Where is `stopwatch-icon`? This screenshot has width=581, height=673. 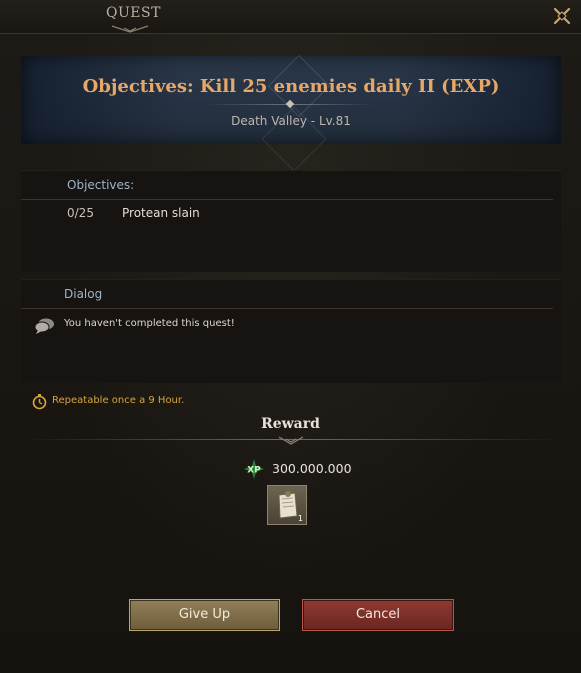 stopwatch-icon is located at coordinates (39, 402).